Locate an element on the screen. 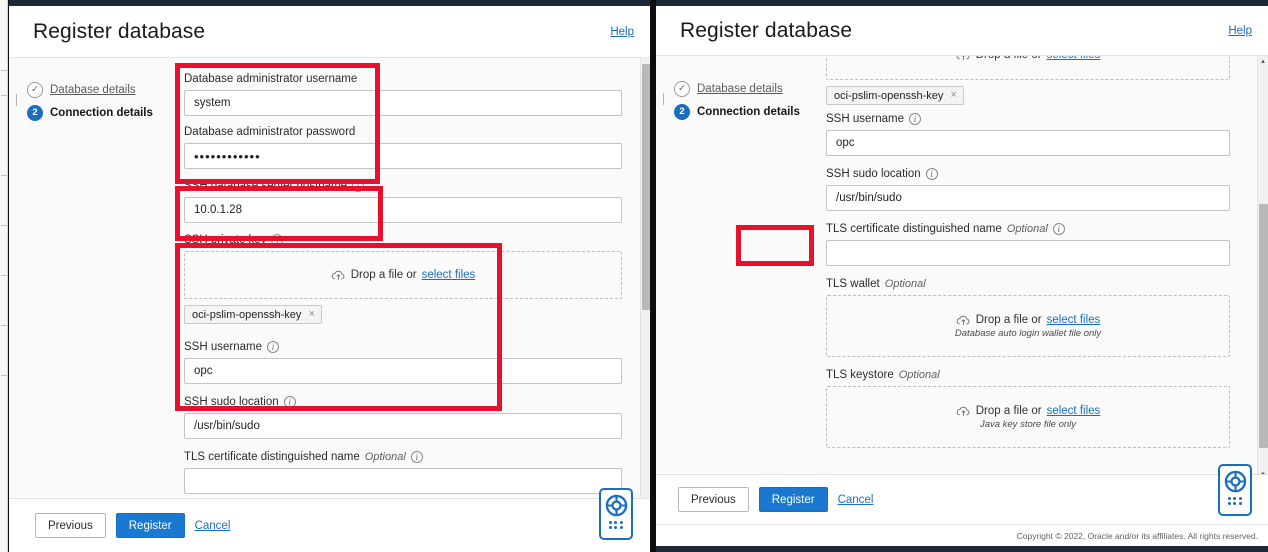 This screenshot has width=1268, height=552. file-name: oci-pslim-openssh-key is located at coordinates (889, 95).